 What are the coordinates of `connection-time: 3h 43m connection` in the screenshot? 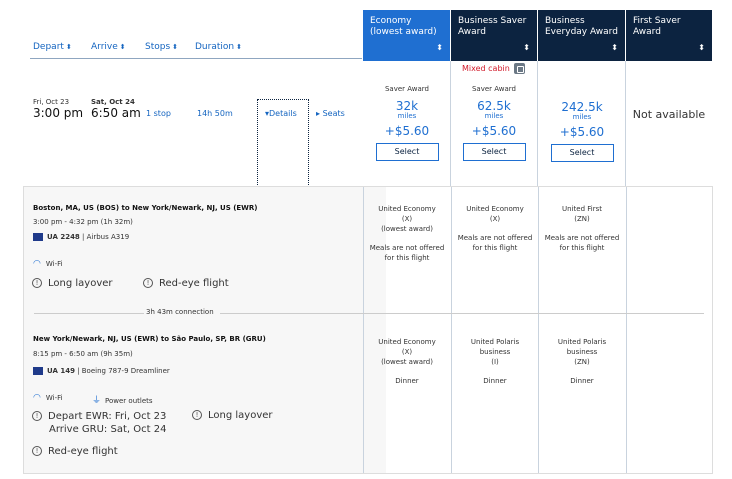 It's located at (180, 312).